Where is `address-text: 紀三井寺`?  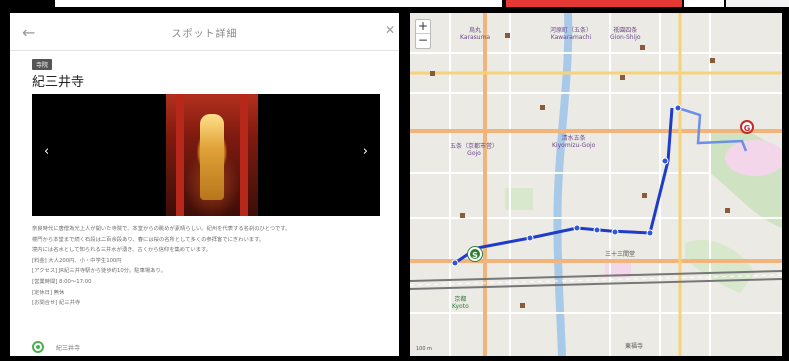 address-text: 紀三井寺 is located at coordinates (68, 348).